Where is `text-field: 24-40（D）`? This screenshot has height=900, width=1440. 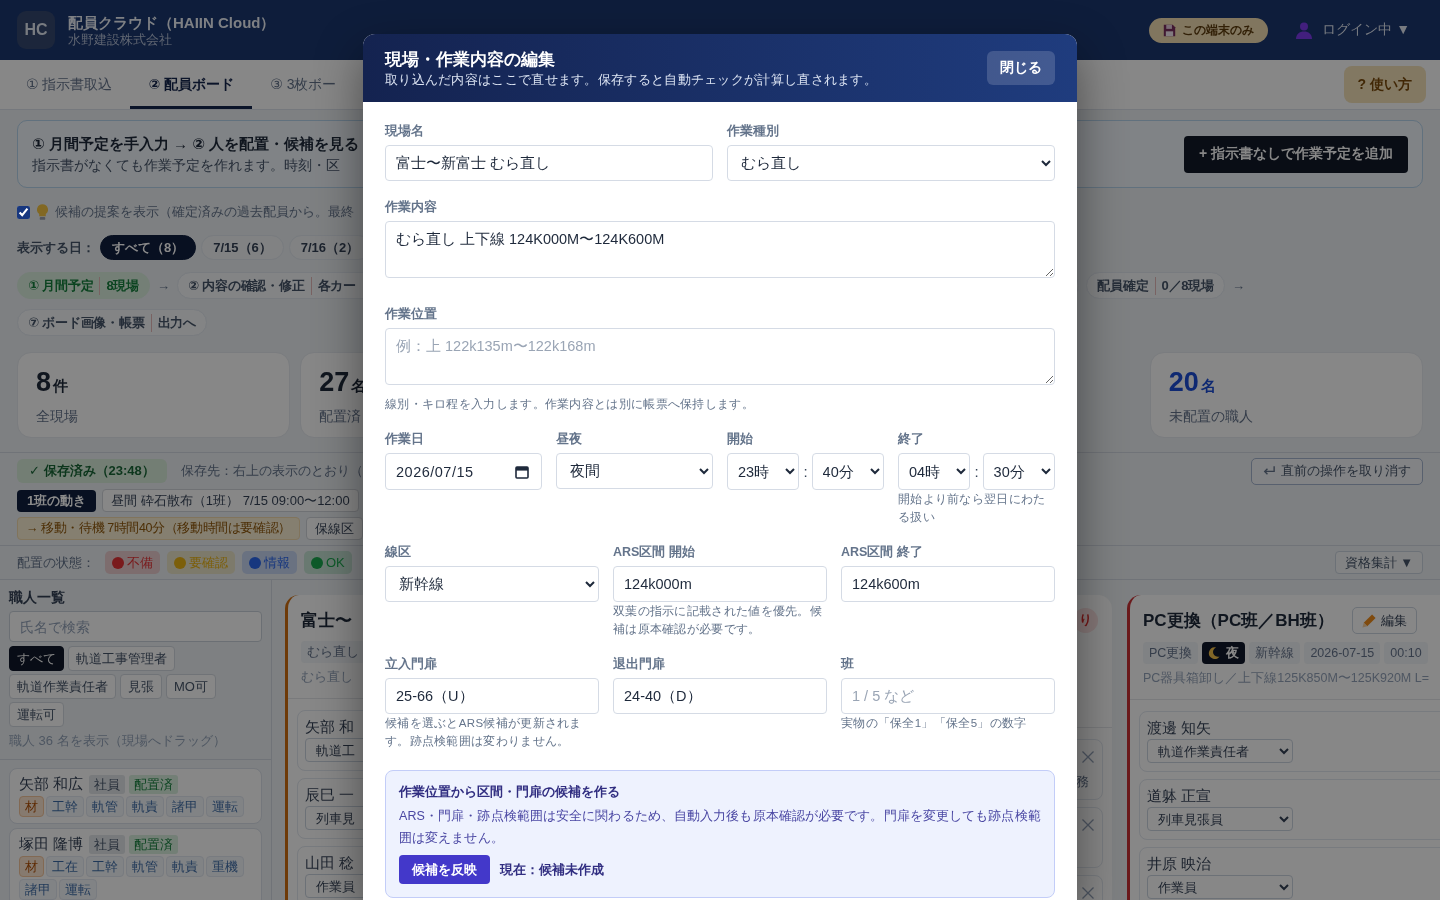
text-field: 24-40（D） is located at coordinates (720, 696).